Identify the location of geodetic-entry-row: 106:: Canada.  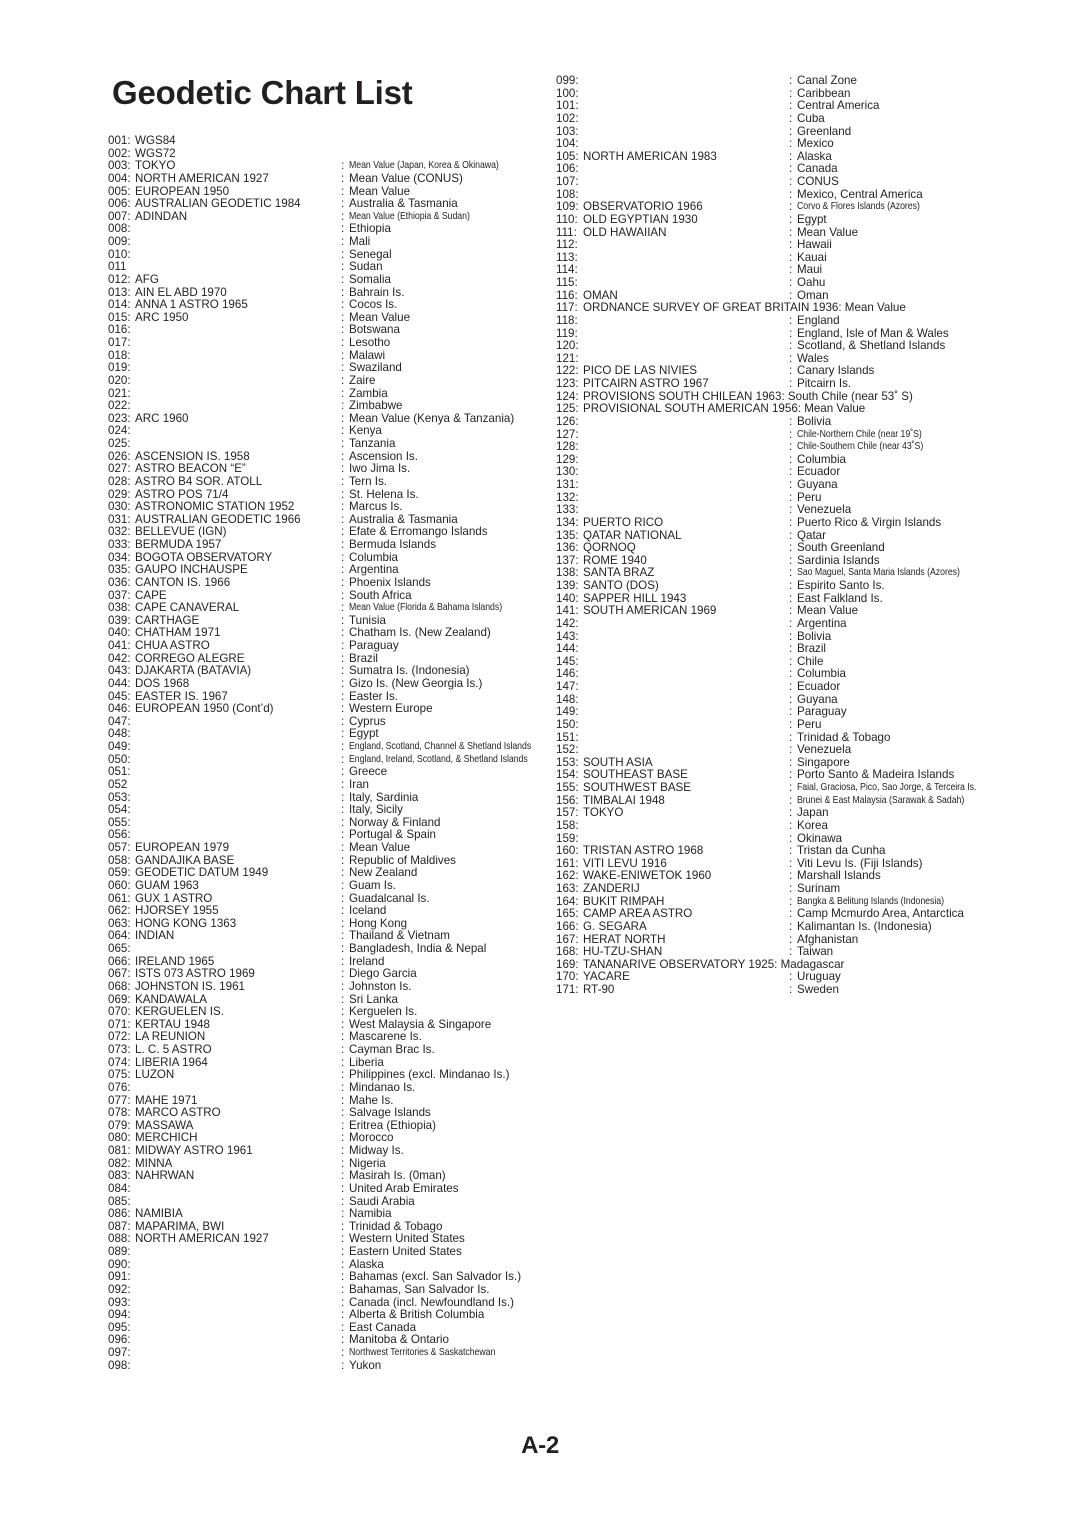
(786, 169).